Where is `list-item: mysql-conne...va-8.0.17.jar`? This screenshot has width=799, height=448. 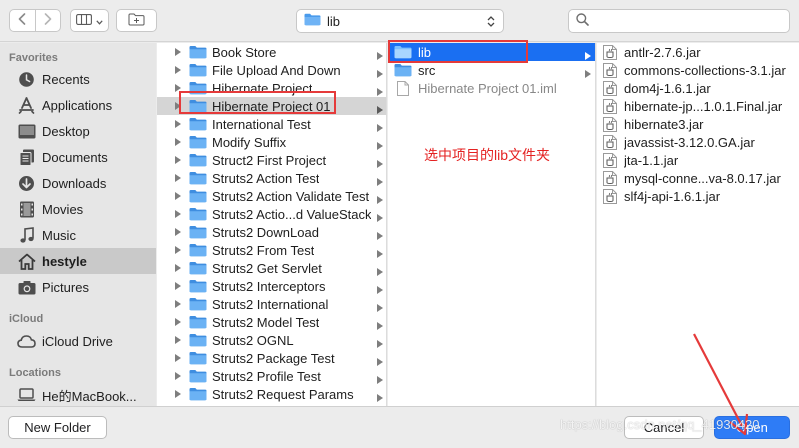
list-item: mysql-conne...va-8.0.17.jar is located at coordinates (697, 178).